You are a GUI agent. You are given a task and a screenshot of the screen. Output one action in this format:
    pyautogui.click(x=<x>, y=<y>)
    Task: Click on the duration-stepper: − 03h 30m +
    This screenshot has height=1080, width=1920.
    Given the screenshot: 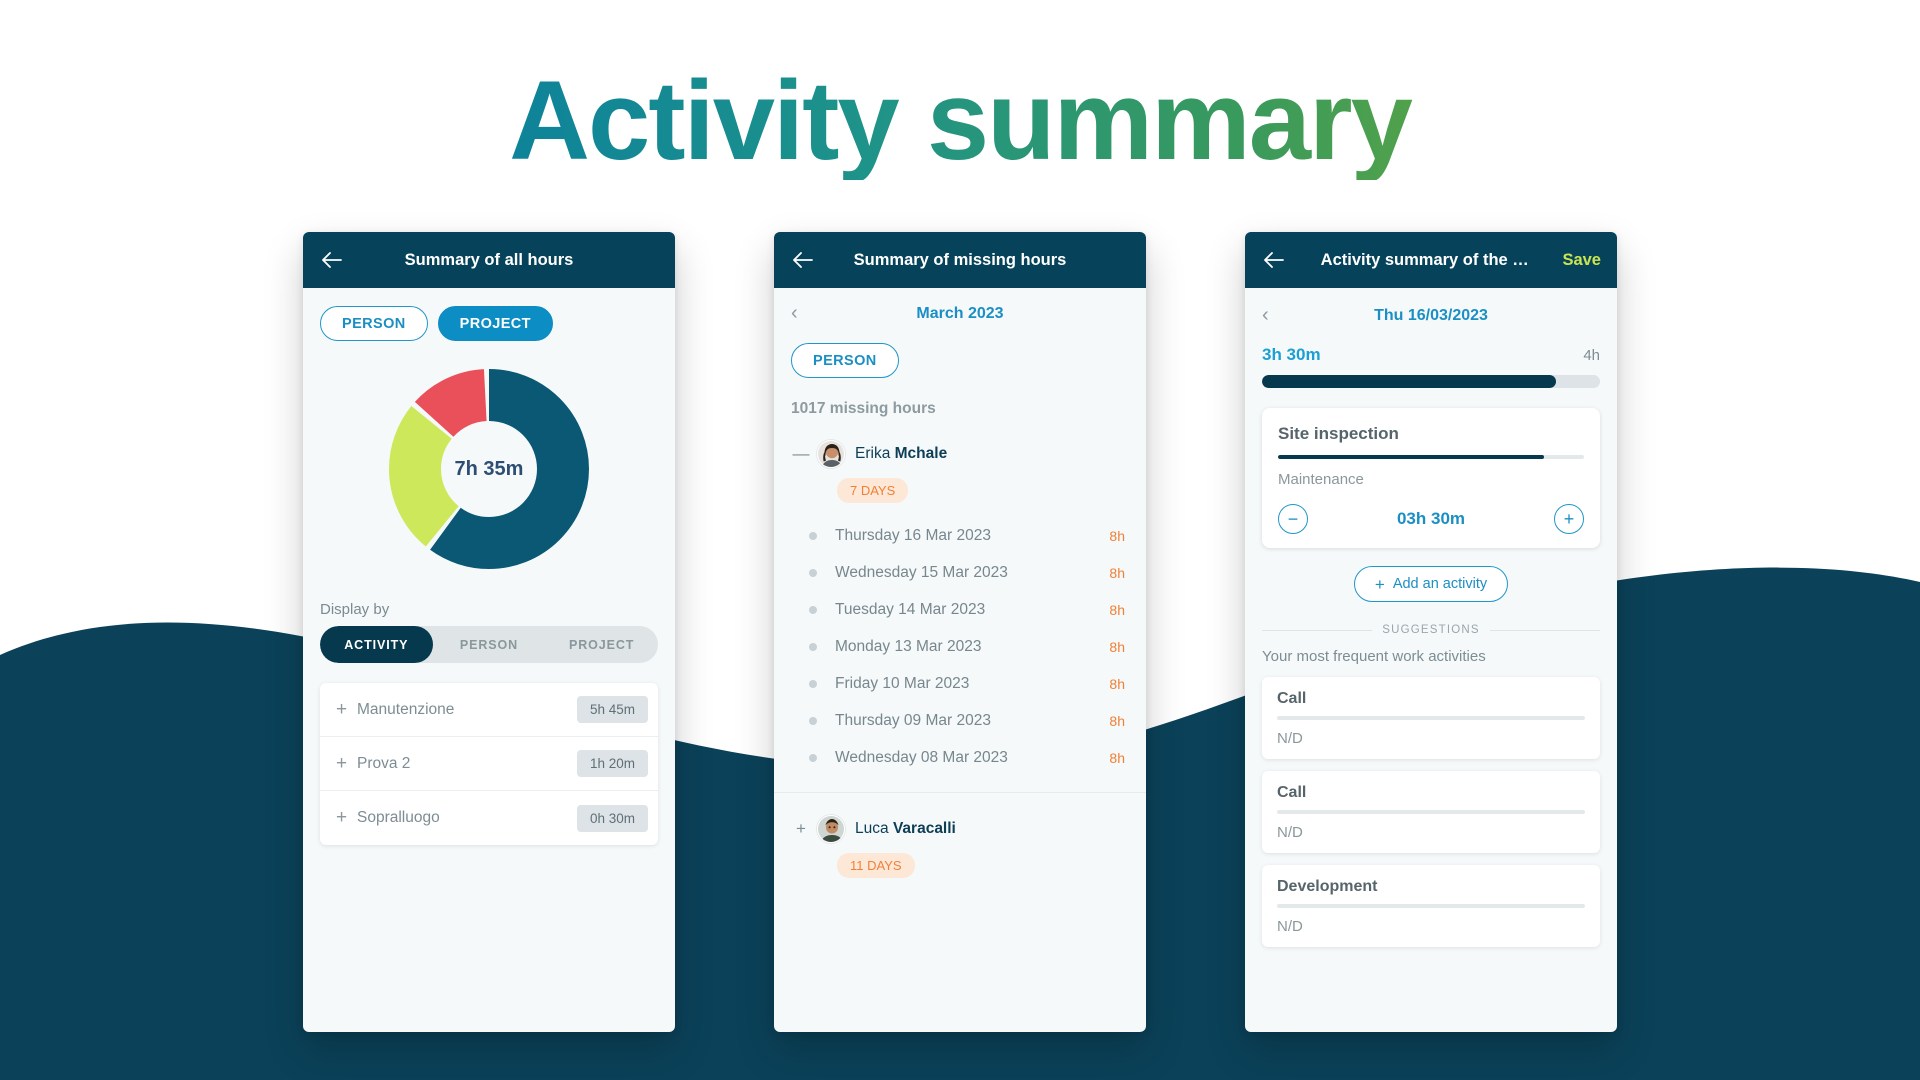 What is the action you would take?
    pyautogui.click(x=1431, y=519)
    